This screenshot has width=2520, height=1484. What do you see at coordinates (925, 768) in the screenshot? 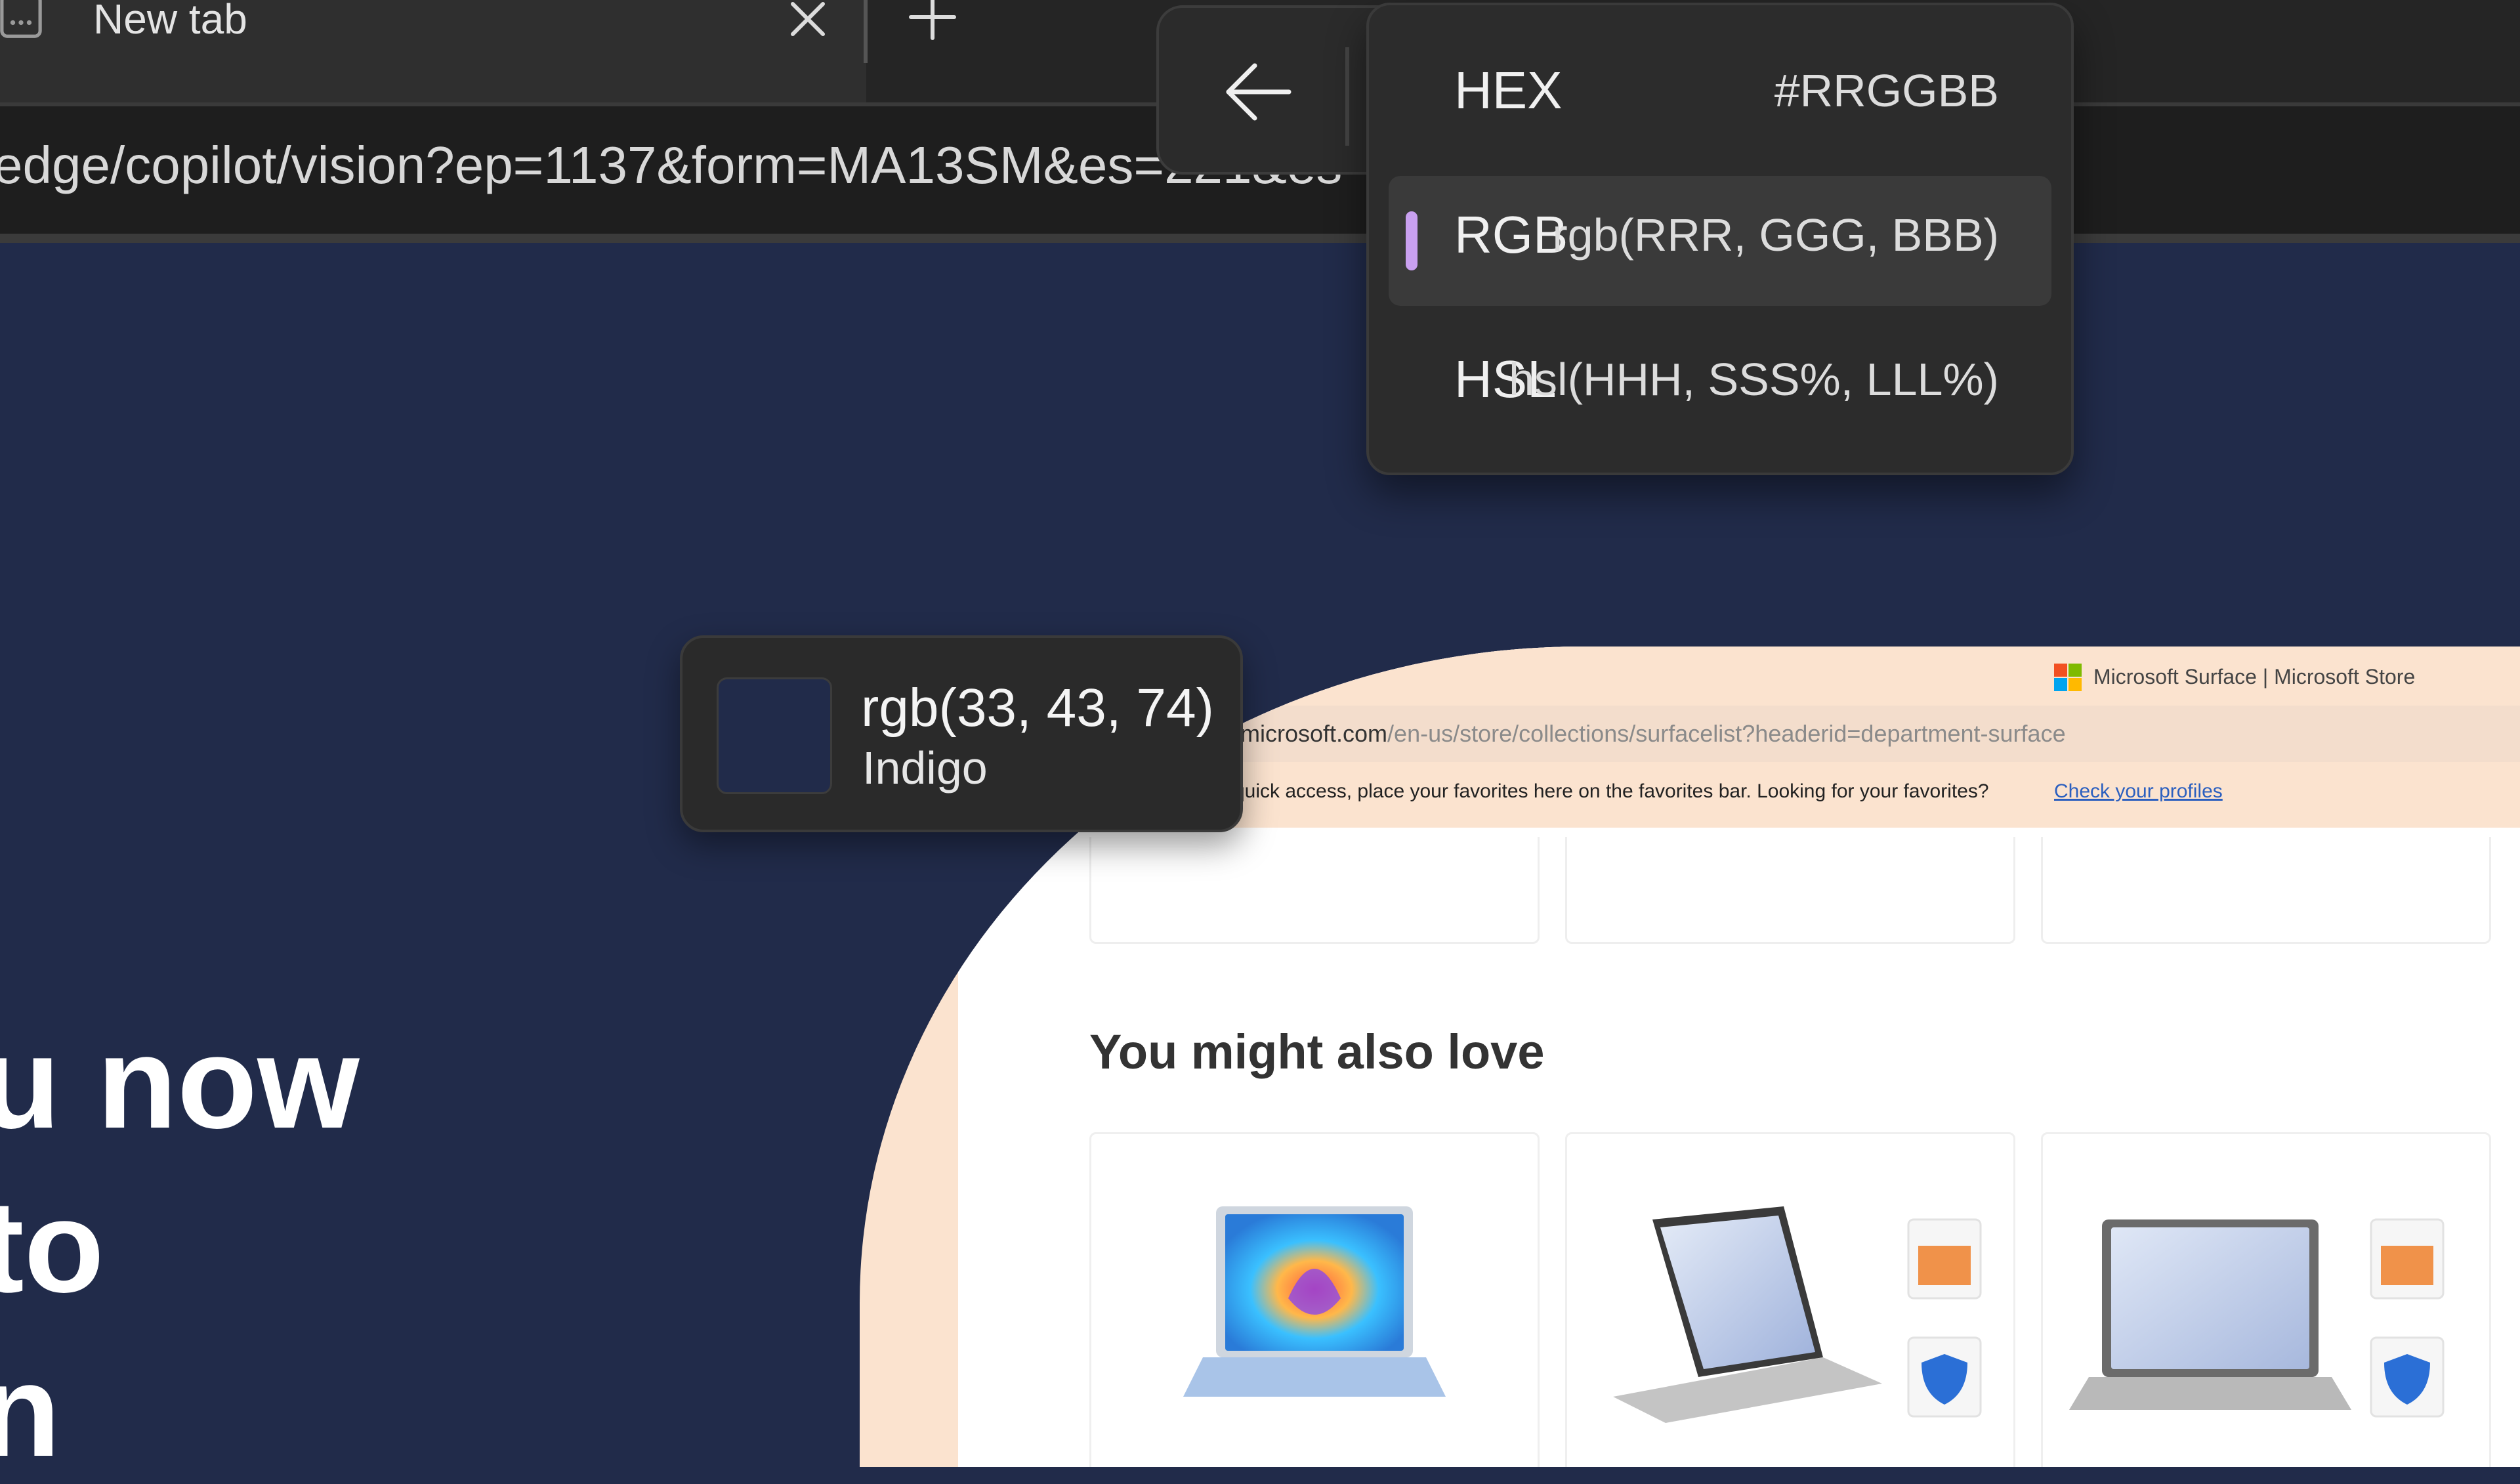
I see `color-name: Indigo` at bounding box center [925, 768].